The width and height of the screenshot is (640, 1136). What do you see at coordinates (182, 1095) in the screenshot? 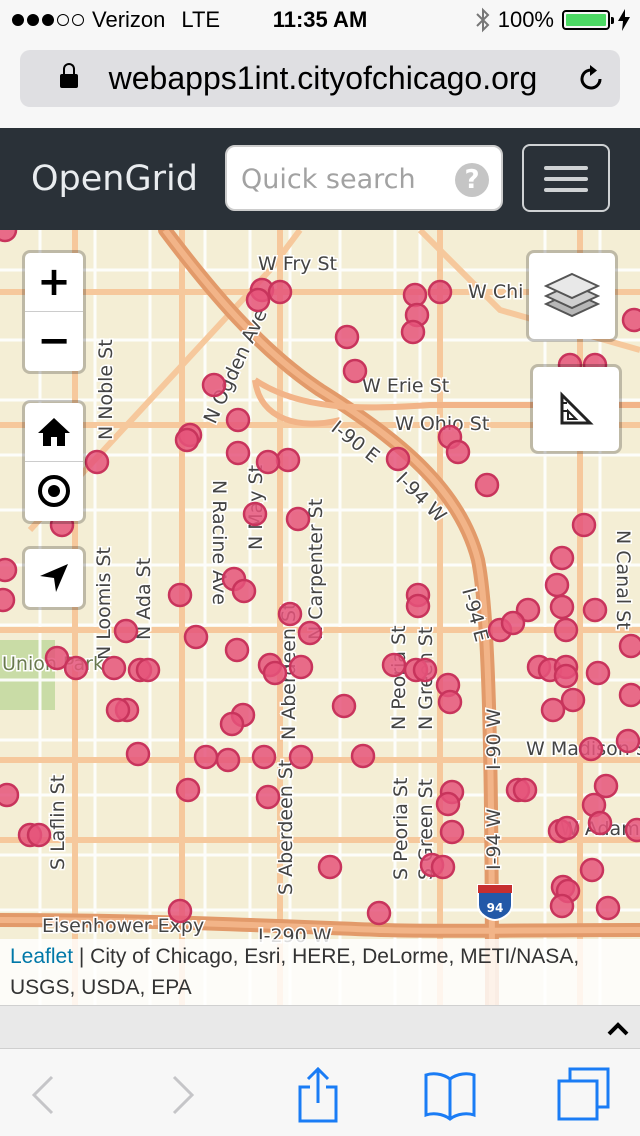
I see `forward-chevron-icon` at bounding box center [182, 1095].